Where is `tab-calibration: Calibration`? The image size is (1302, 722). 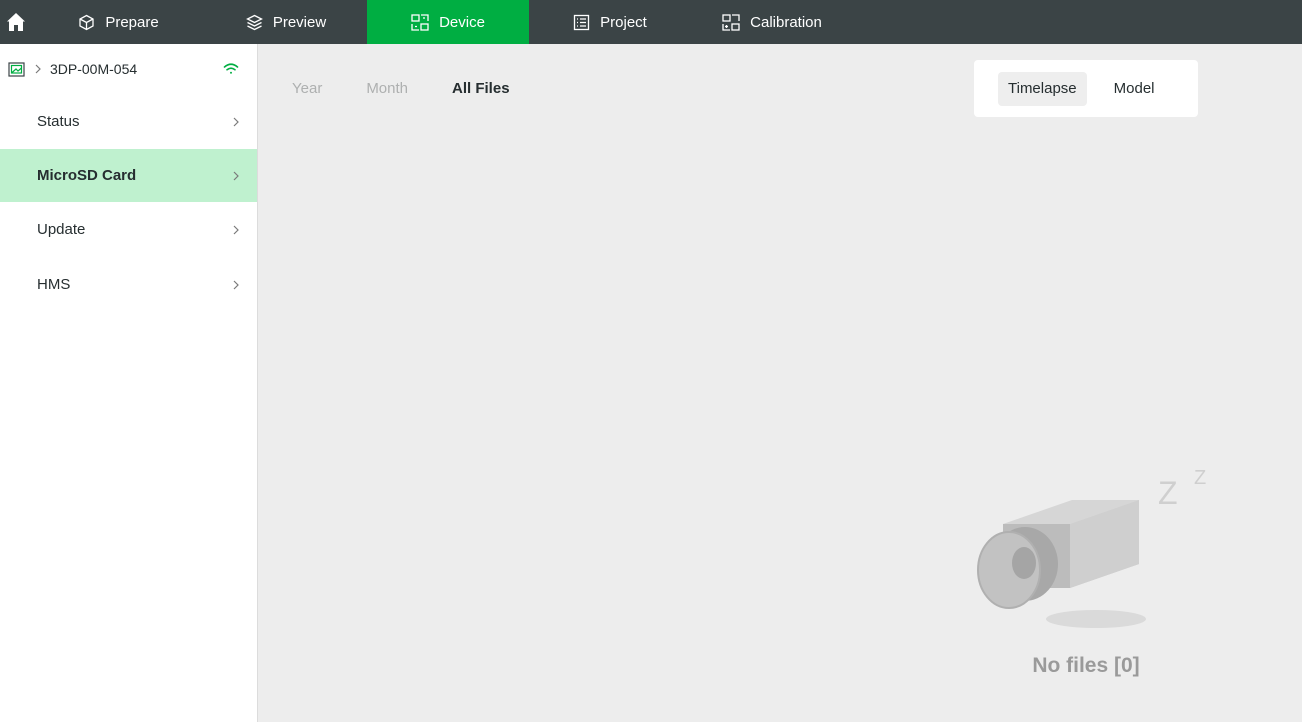 tab-calibration: Calibration is located at coordinates (772, 22).